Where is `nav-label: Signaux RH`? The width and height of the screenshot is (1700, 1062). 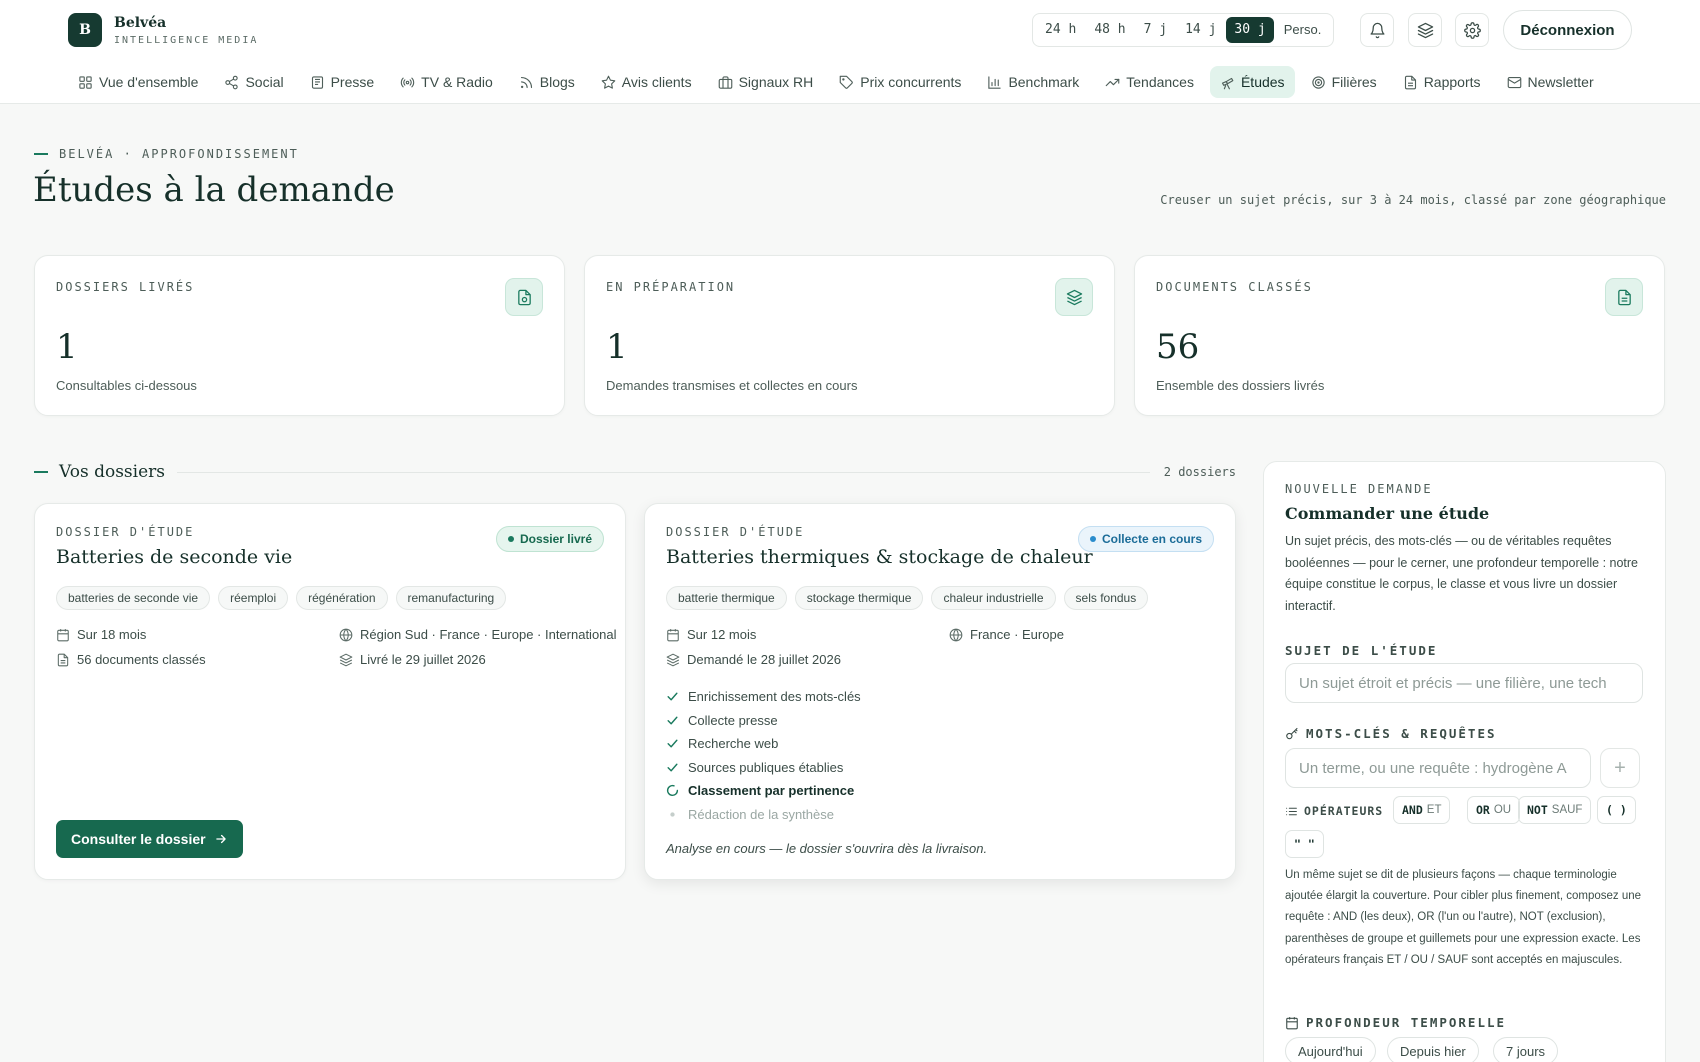 nav-label: Signaux RH is located at coordinates (776, 82).